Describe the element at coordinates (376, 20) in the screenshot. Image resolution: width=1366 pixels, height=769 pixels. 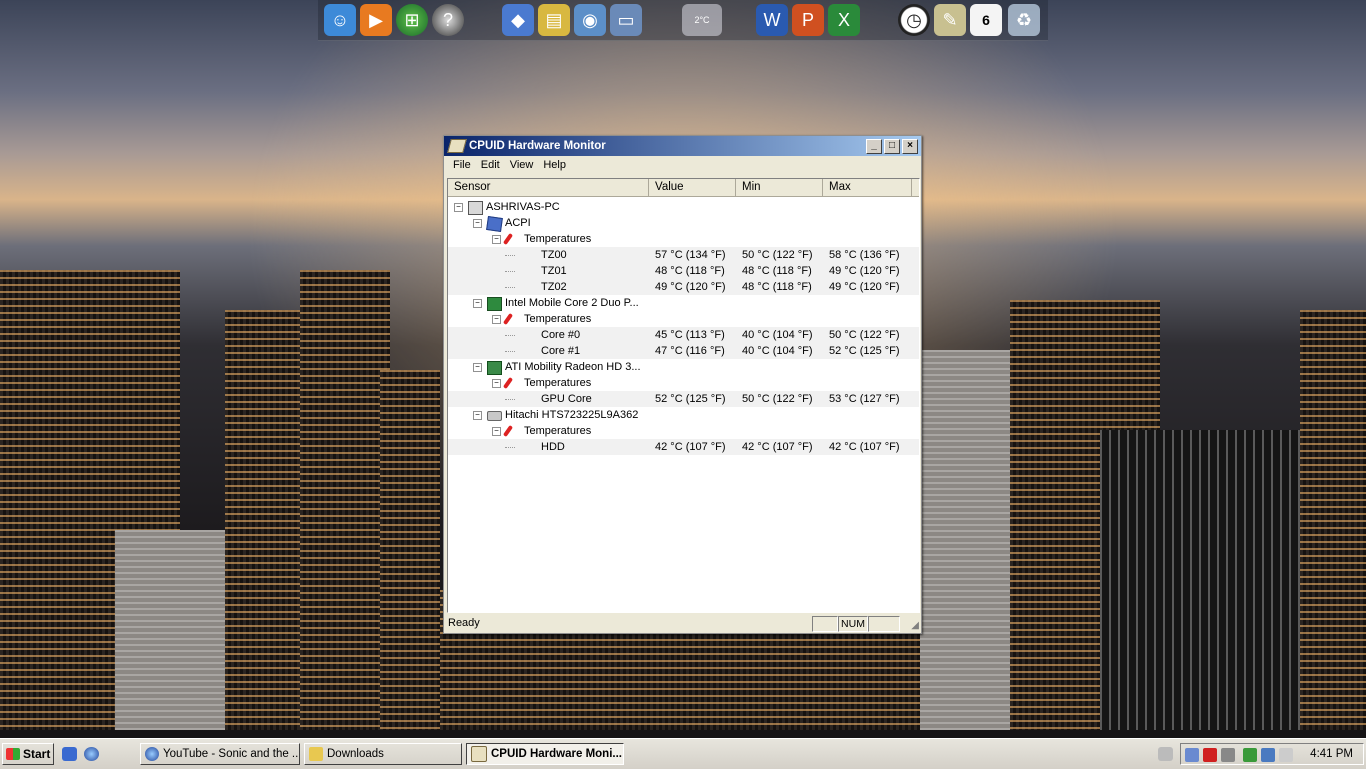
I see `media-player-icon: ▶` at that location.